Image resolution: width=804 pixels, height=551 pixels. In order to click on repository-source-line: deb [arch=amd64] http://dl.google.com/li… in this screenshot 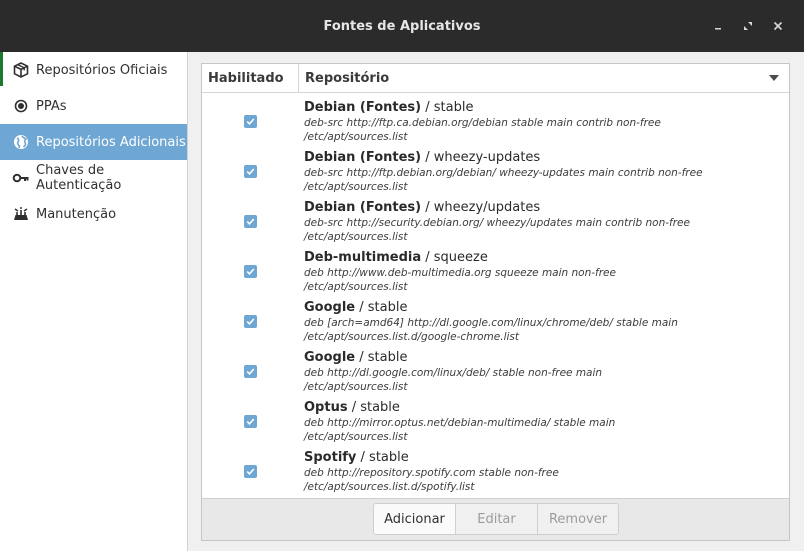, I will do `click(491, 323)`.